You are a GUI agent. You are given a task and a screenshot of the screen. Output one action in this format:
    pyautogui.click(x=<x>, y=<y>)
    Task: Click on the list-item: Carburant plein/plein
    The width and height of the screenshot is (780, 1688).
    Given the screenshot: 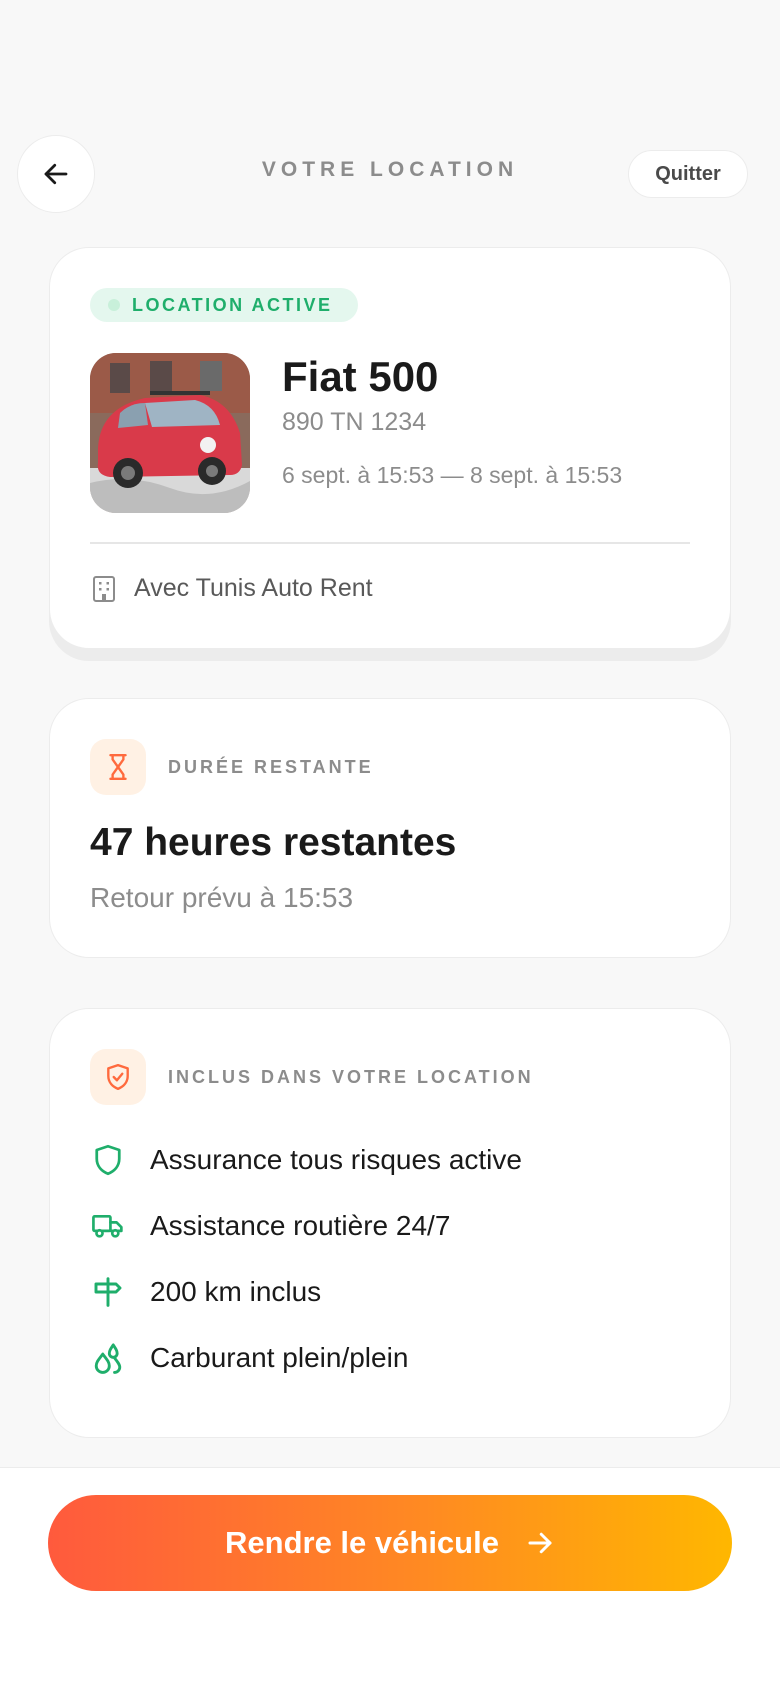 What is the action you would take?
    pyautogui.click(x=306, y=1358)
    